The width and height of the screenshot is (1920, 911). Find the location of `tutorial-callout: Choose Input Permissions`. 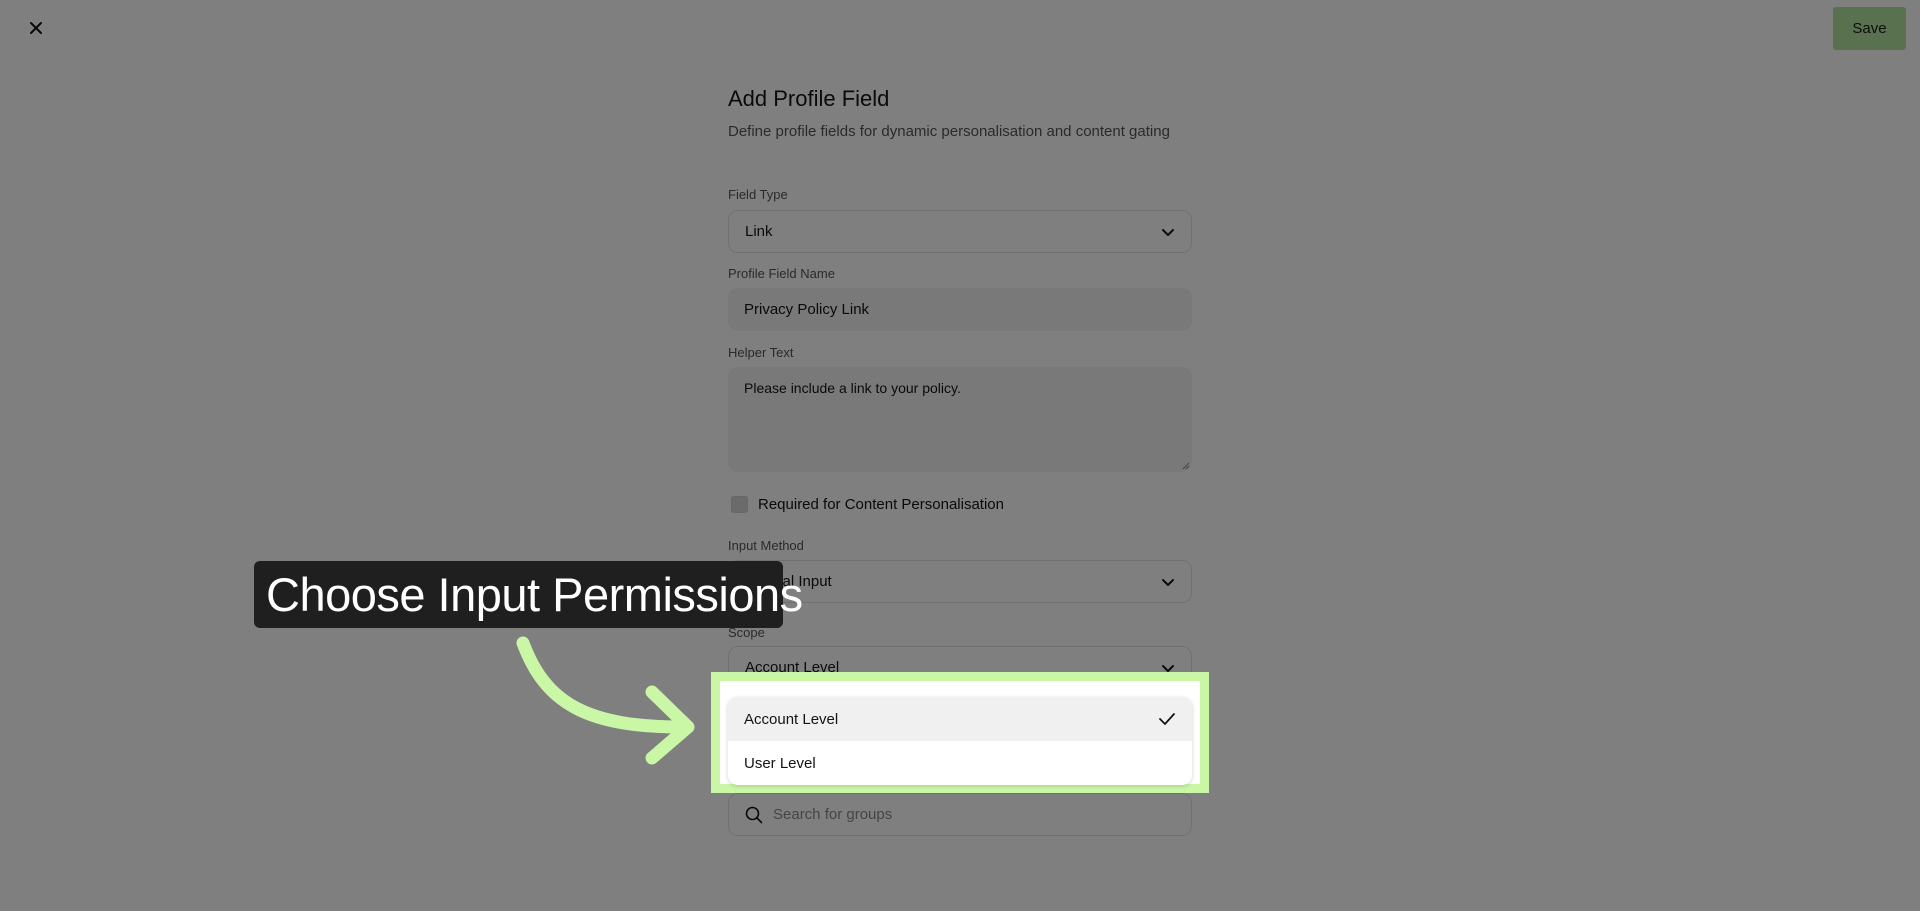

tutorial-callout: Choose Input Permissions is located at coordinates (528, 594).